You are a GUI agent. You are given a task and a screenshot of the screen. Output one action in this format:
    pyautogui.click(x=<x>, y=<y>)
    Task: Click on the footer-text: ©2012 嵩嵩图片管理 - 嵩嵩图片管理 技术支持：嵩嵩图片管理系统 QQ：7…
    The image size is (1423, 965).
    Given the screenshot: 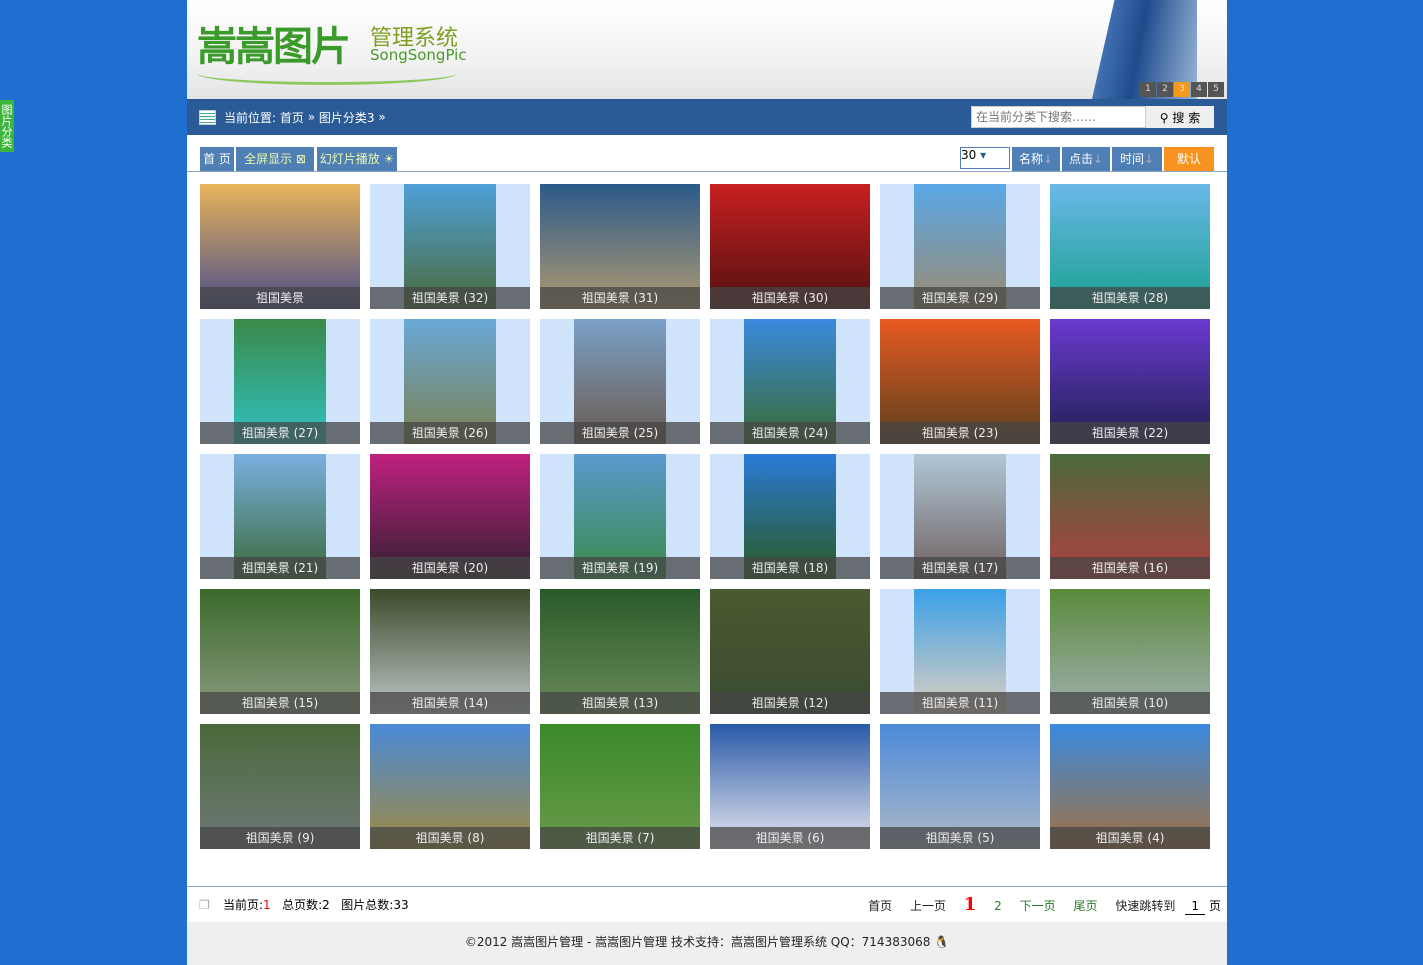 What is the action you would take?
    pyautogui.click(x=697, y=942)
    